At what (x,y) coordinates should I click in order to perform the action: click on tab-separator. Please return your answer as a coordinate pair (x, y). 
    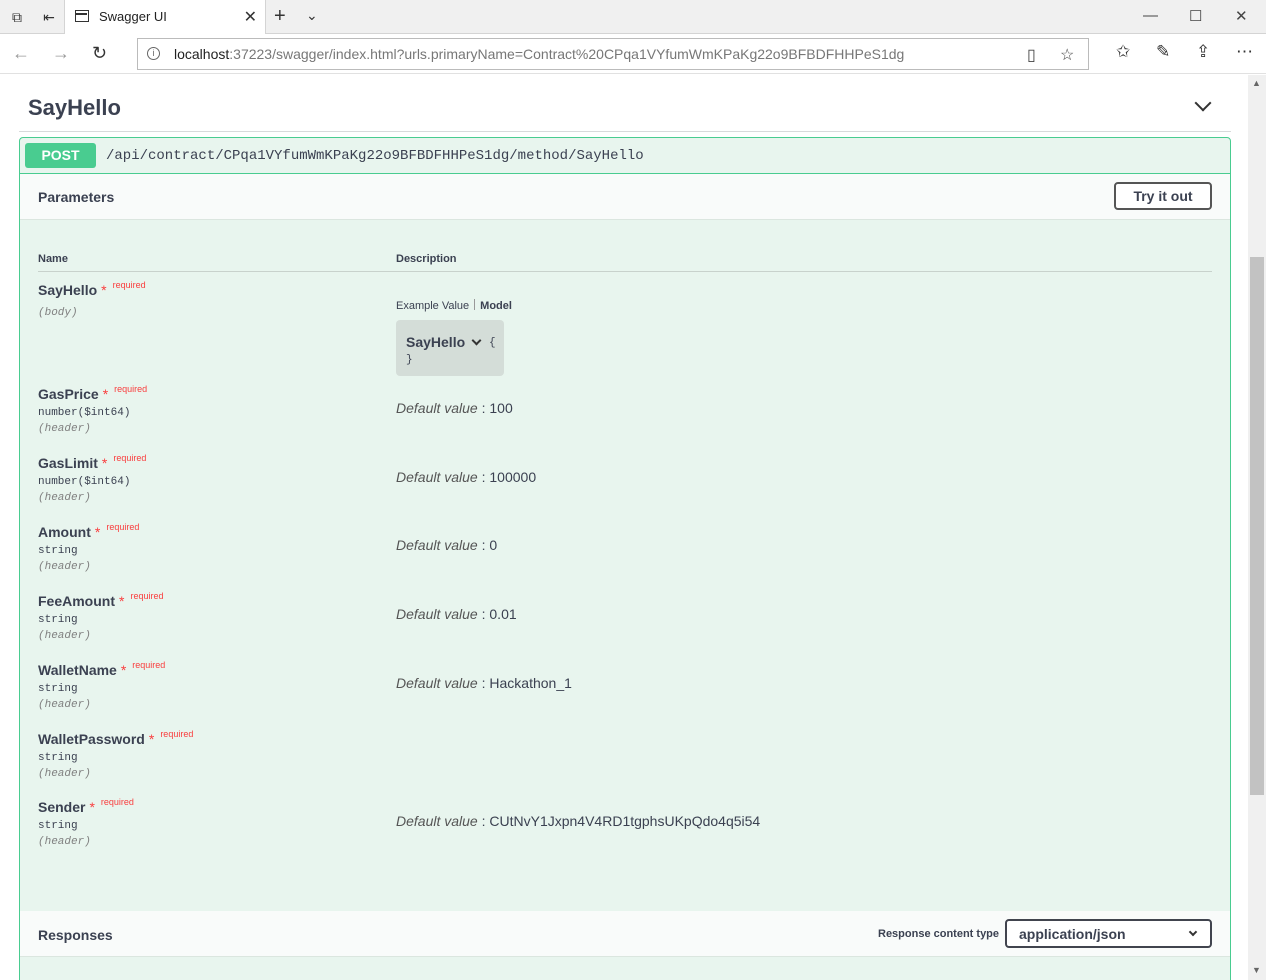
    Looking at the image, I should click on (475, 304).